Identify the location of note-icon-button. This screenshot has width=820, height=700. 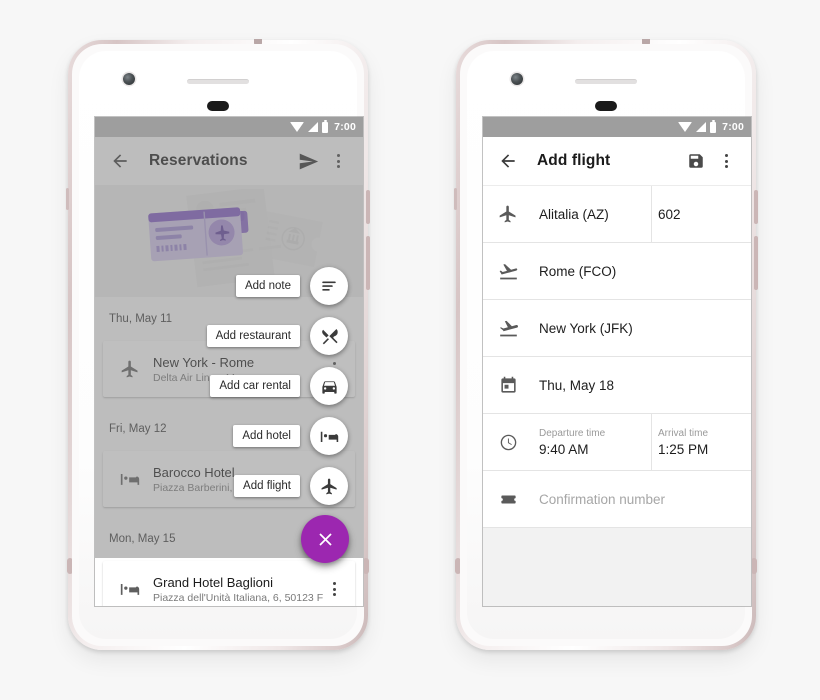
(329, 286).